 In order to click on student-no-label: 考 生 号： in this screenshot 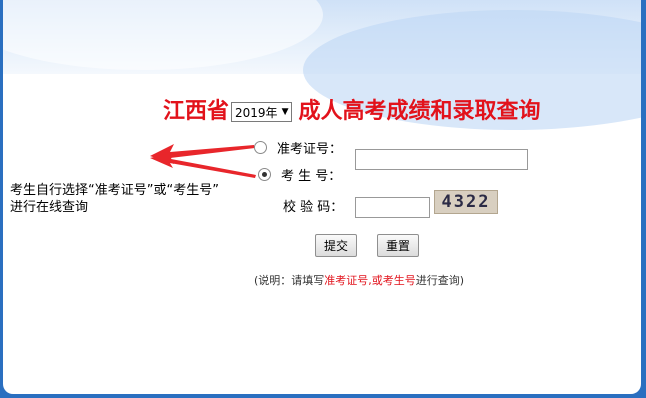, I will do `click(311, 176)`.